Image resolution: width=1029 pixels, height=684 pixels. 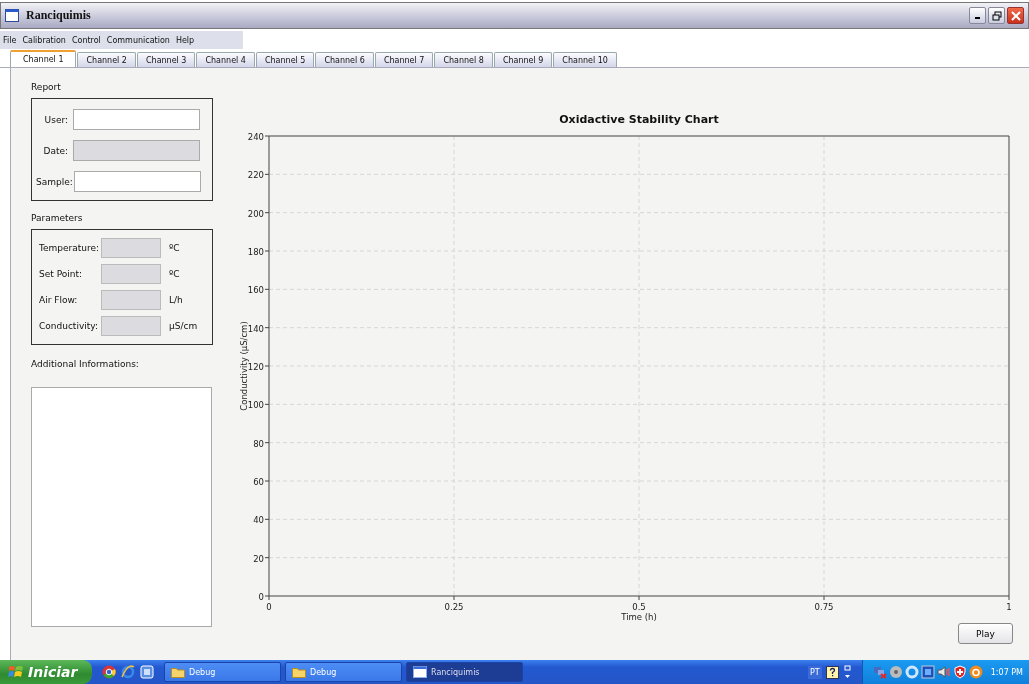 What do you see at coordinates (463, 59) in the screenshot?
I see `tab: Channel 8` at bounding box center [463, 59].